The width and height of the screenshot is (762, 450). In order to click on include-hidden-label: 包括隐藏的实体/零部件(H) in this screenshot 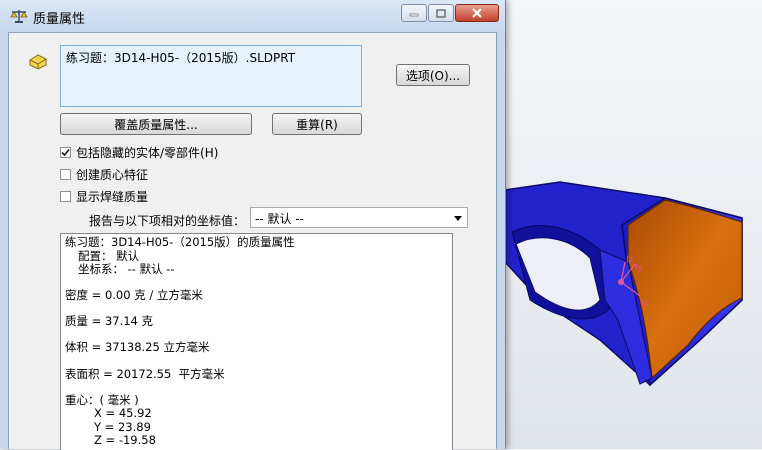, I will do `click(147, 153)`.